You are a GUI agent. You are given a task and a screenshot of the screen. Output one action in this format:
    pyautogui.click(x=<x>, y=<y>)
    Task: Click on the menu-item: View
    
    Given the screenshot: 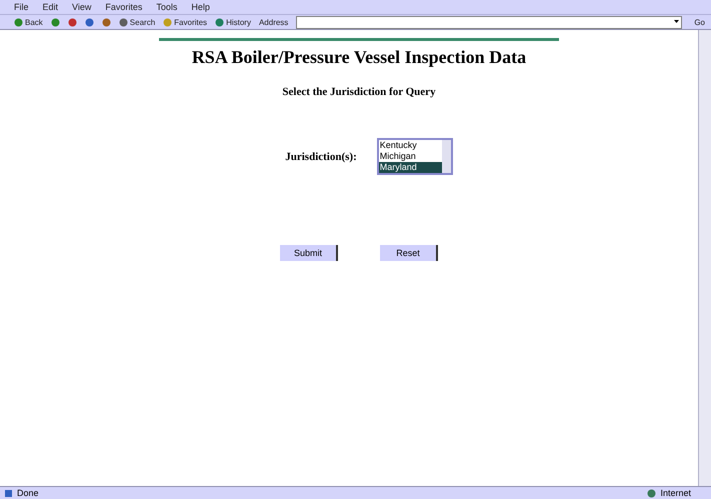 What is the action you would take?
    pyautogui.click(x=82, y=7)
    